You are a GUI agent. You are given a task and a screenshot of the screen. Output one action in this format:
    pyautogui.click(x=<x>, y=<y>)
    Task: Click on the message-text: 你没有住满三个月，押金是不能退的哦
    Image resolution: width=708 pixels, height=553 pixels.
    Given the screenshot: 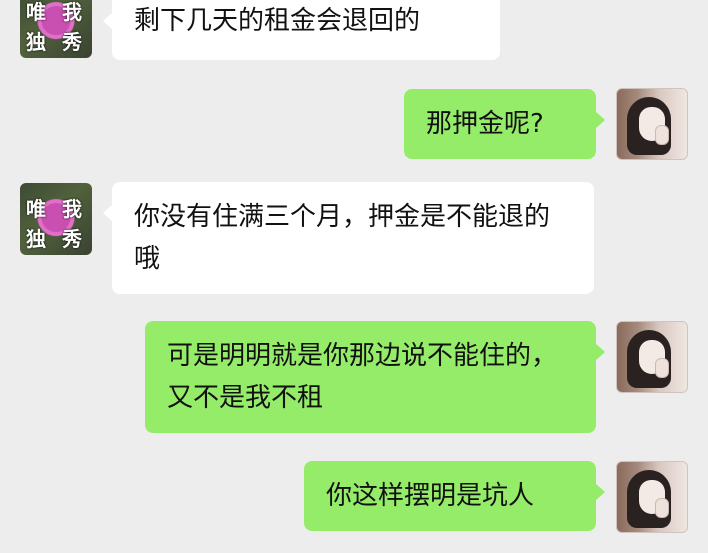 What is the action you would take?
    pyautogui.click(x=342, y=238)
    